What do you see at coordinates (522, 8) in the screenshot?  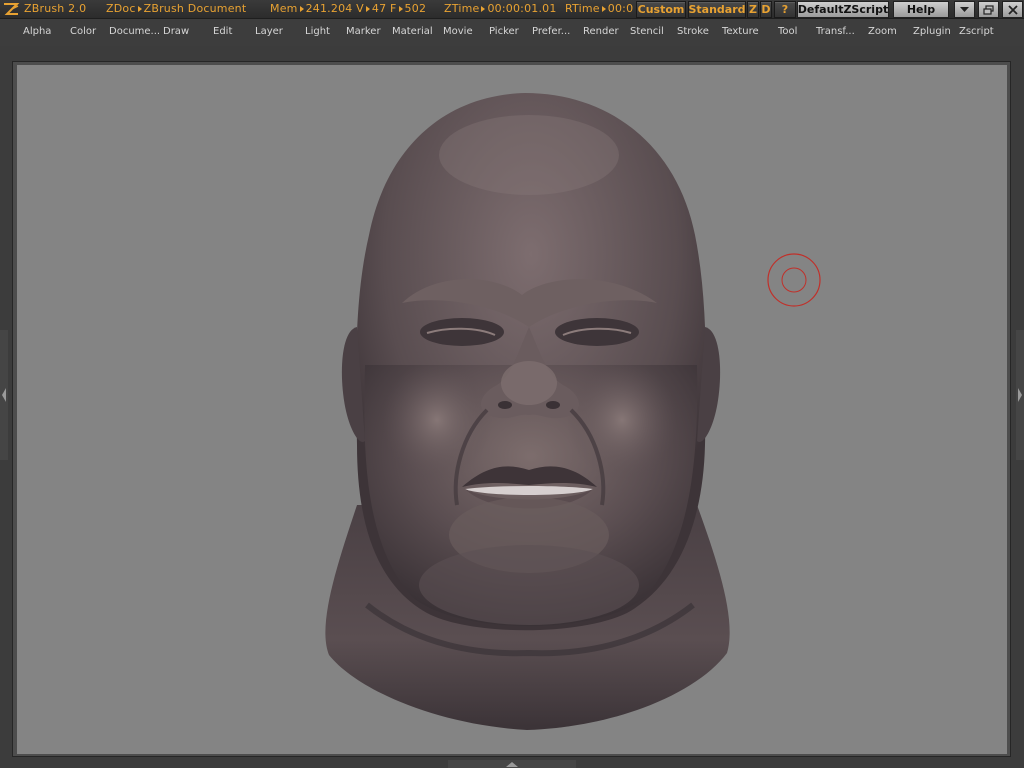 I see `ztime-value: 00:00:01.01` at bounding box center [522, 8].